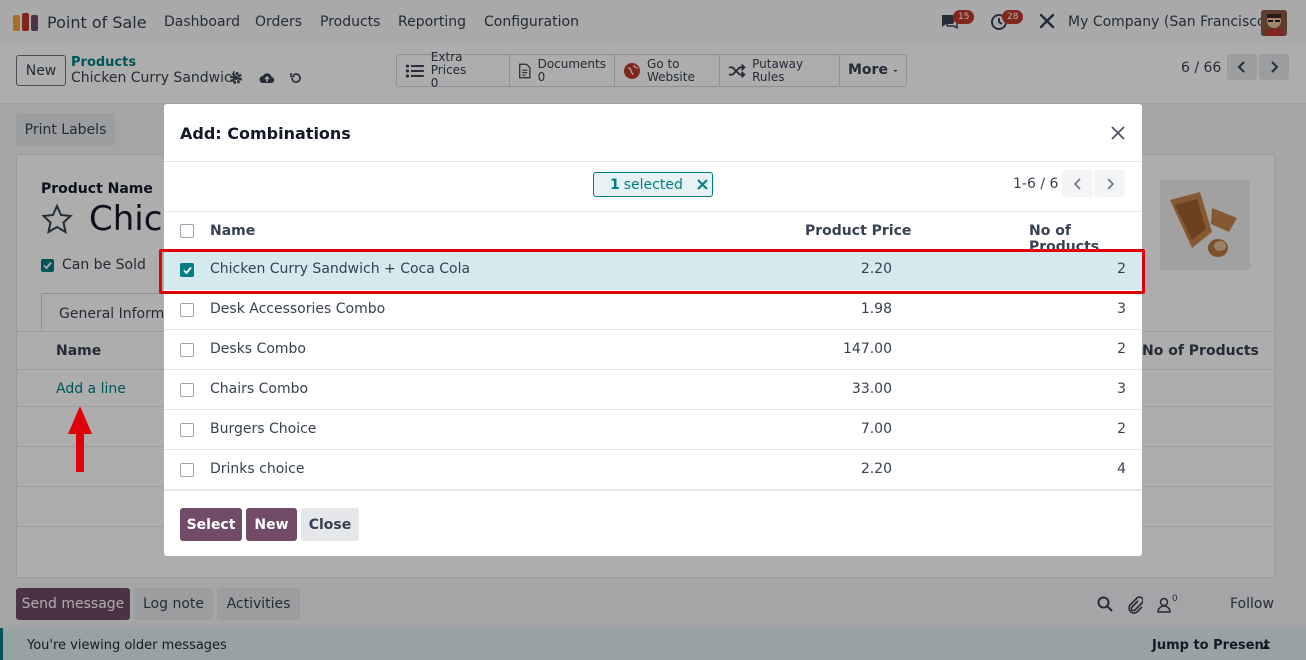  What do you see at coordinates (653, 523) in the screenshot?
I see `dialog-footer: Select New Close` at bounding box center [653, 523].